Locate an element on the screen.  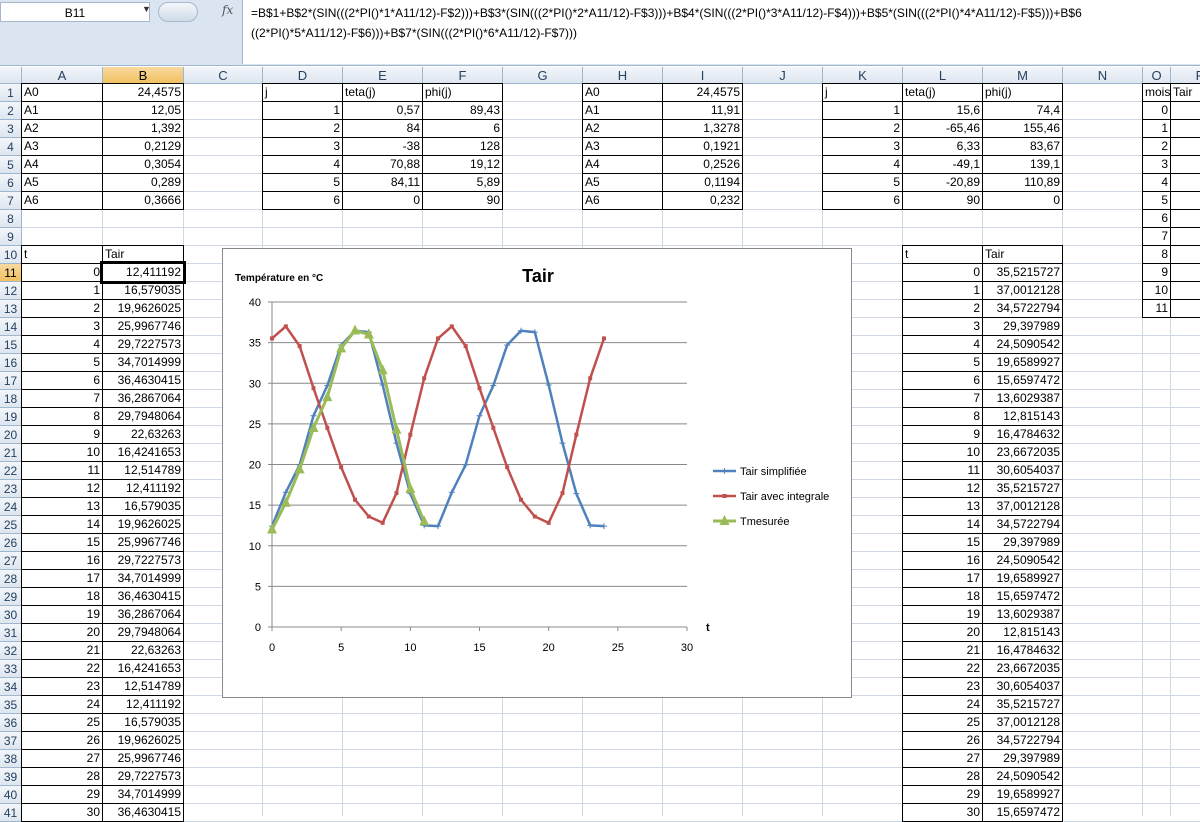
cell-l6: -20,89 is located at coordinates (942, 182).